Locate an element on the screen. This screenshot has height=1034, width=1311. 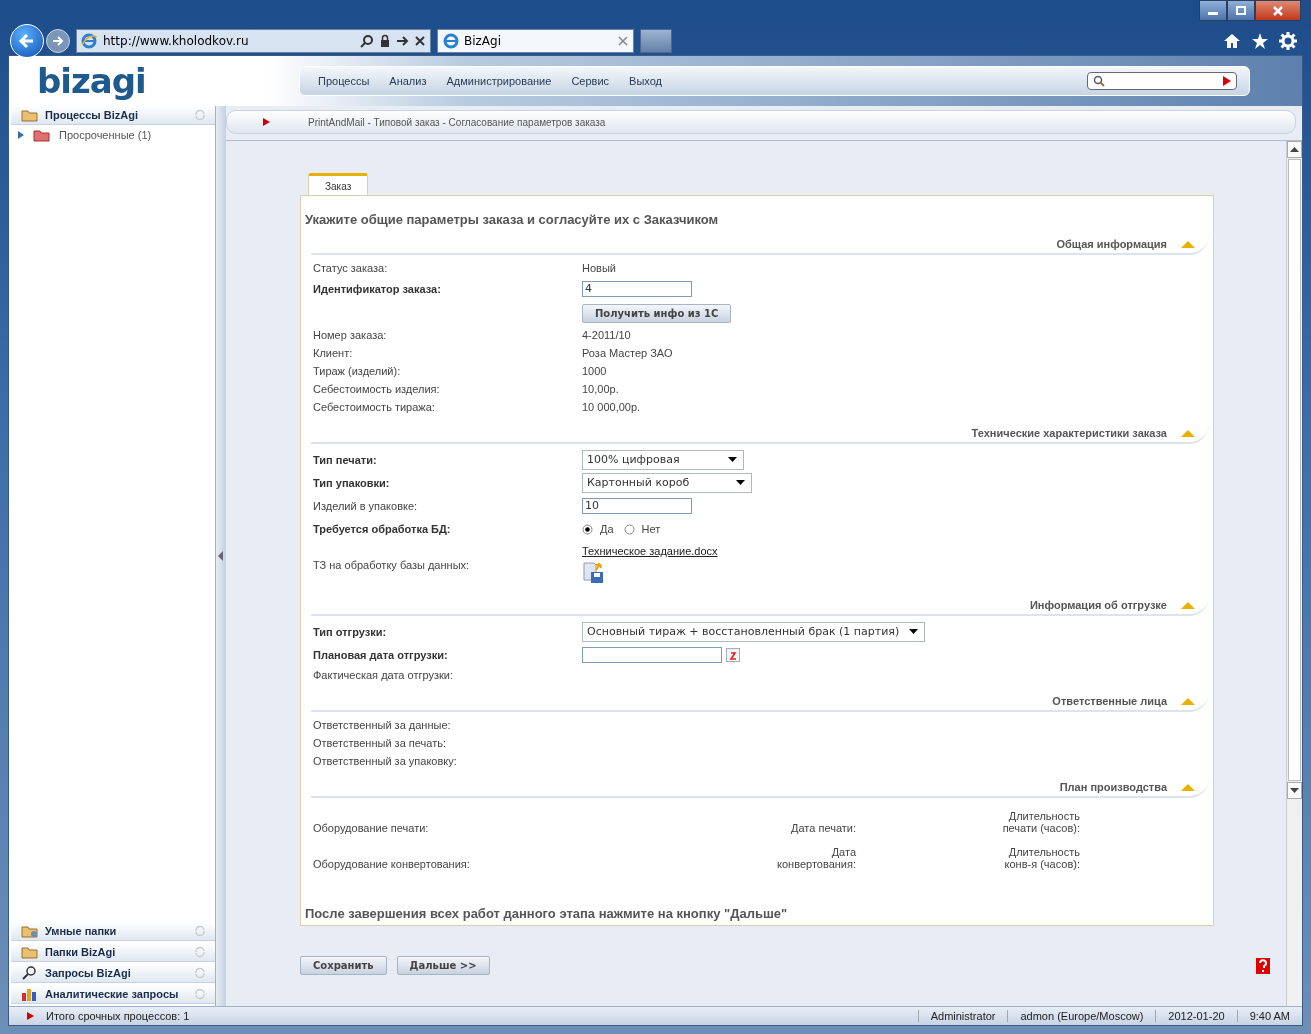
status-text: 2012-01-20 is located at coordinates (1190, 1016).